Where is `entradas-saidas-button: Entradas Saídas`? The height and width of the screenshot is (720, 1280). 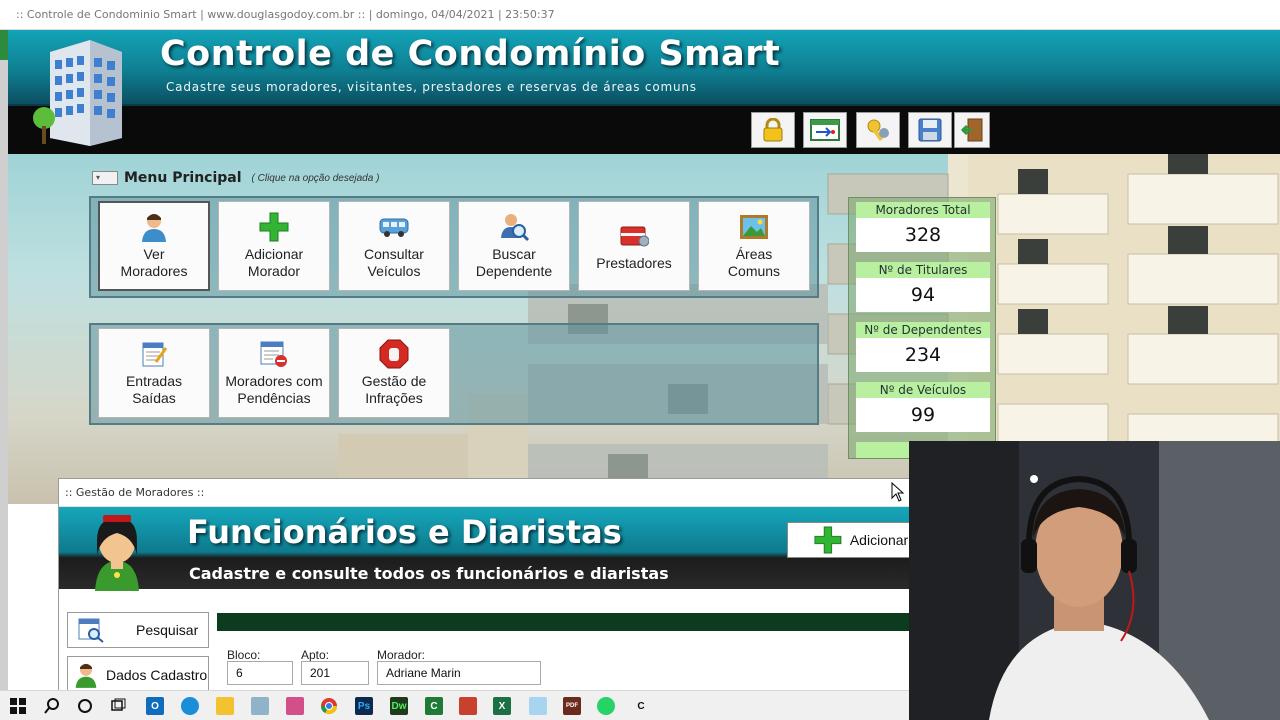
entradas-saidas-button: Entradas Saídas is located at coordinates (154, 373).